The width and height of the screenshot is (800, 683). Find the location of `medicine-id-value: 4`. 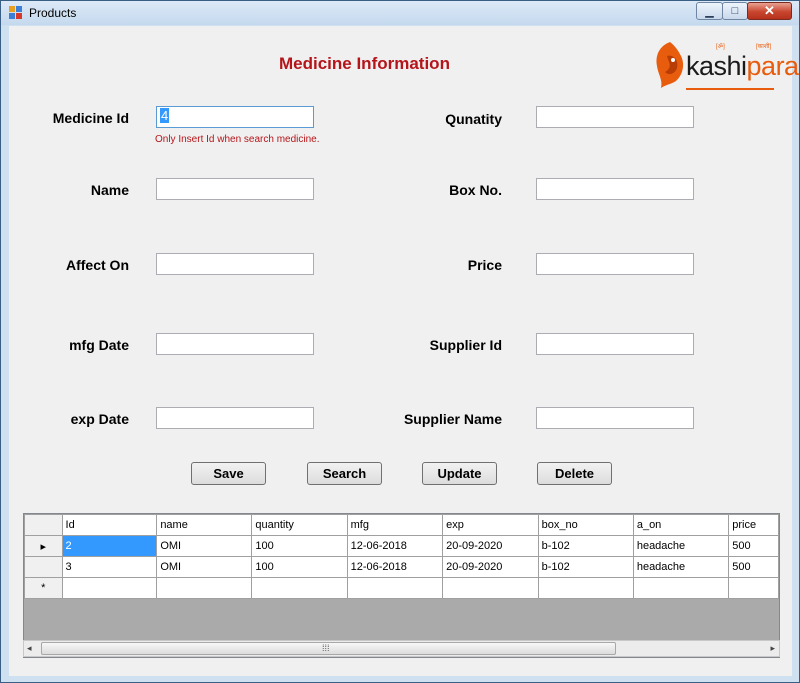

medicine-id-value: 4 is located at coordinates (165, 115).